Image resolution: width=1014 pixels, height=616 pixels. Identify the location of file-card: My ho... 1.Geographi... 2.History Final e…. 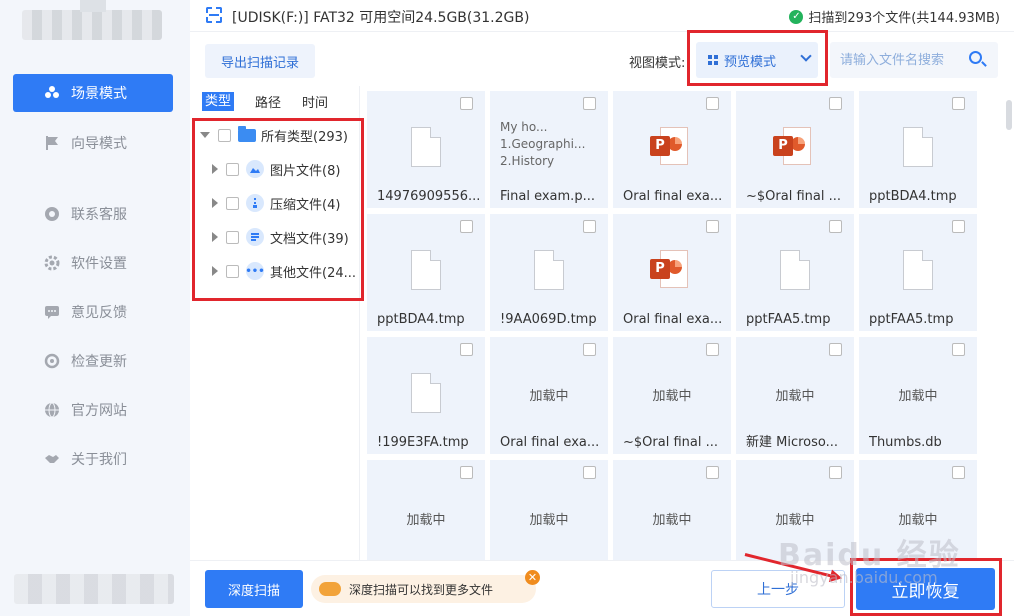
(549, 149).